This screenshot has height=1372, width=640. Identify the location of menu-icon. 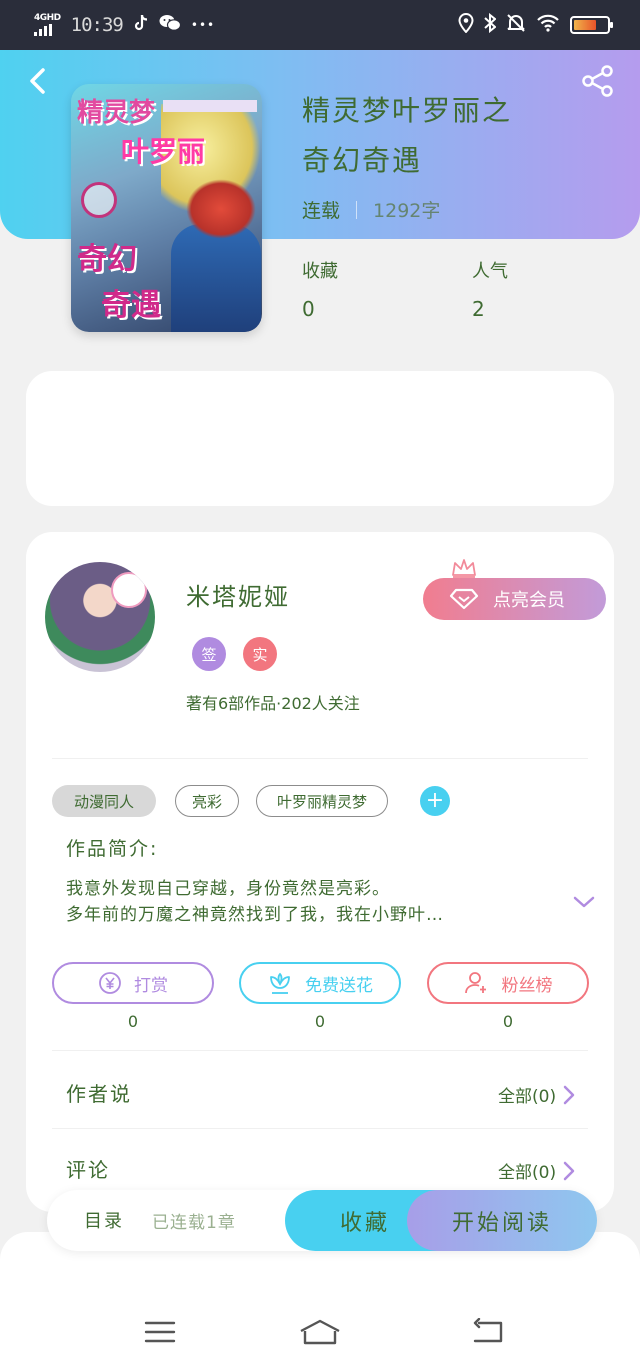
(160, 1332).